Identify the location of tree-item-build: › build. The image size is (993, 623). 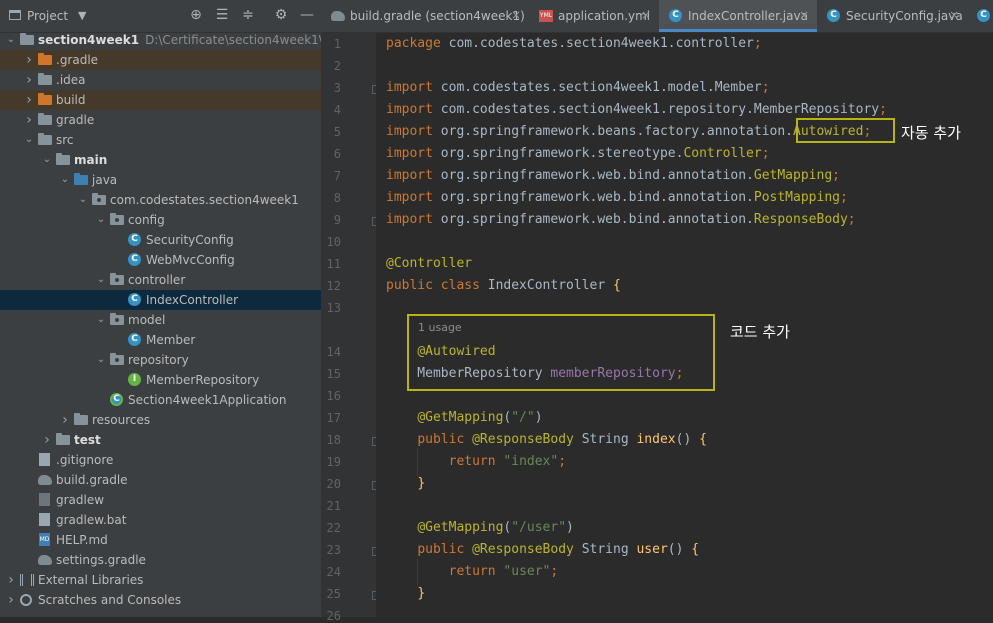
(160, 100).